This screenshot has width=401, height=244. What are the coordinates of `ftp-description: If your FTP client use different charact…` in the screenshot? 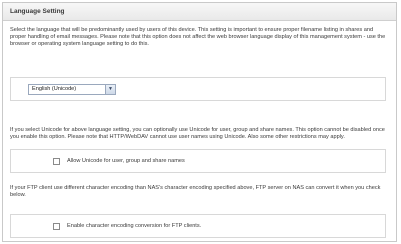 It's located at (195, 192).